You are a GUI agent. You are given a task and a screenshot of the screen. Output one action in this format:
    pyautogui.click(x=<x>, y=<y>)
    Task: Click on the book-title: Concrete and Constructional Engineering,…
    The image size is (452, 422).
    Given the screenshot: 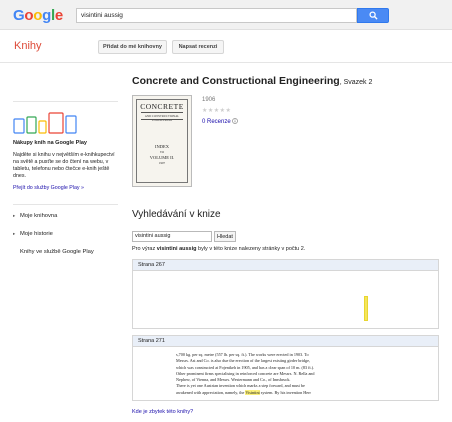 What is the action you would take?
    pyautogui.click(x=252, y=81)
    